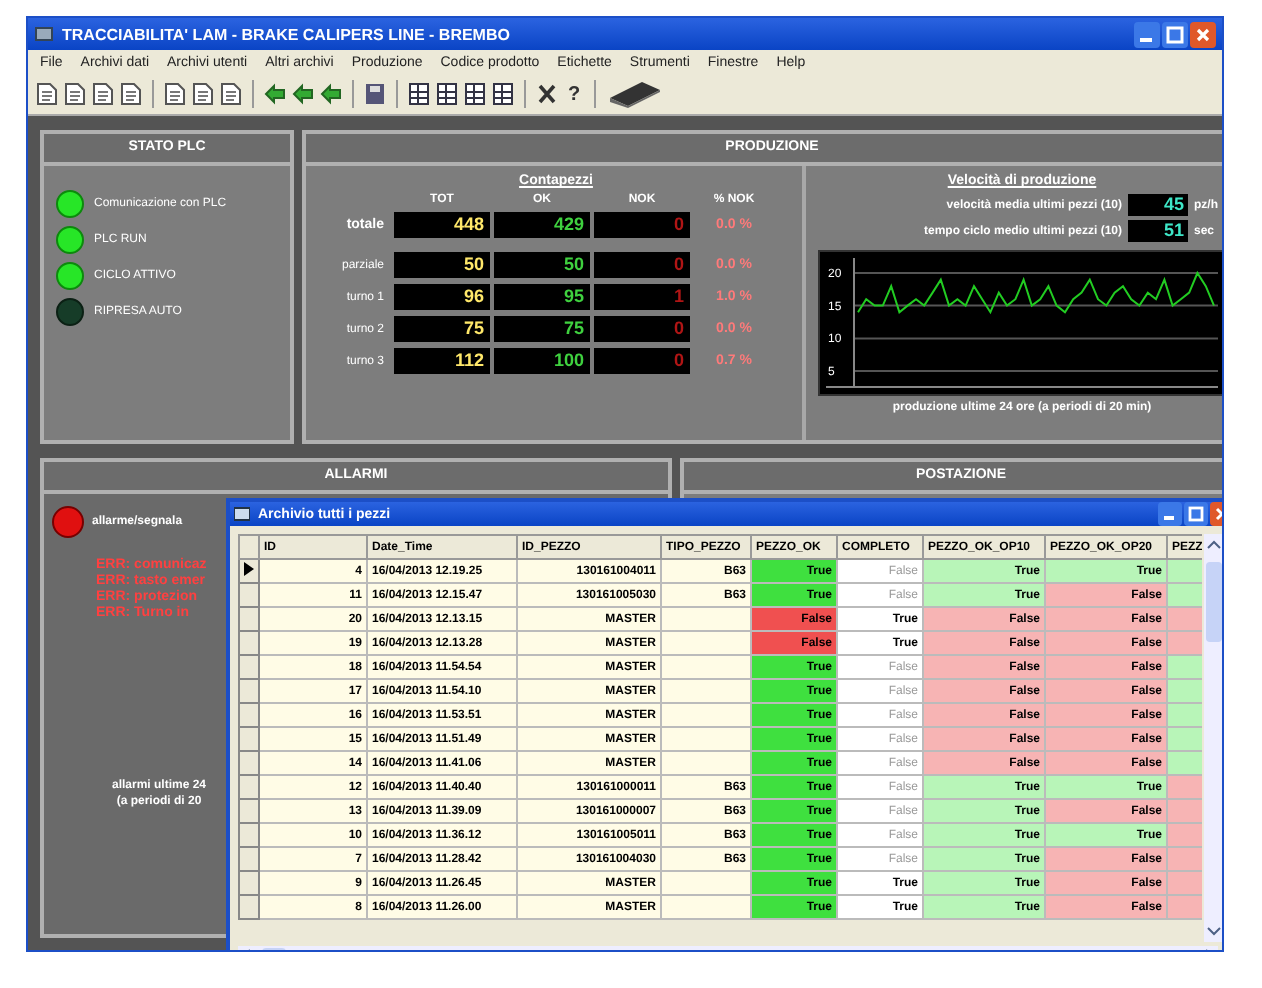  Describe the element at coordinates (542, 225) in the screenshot. I see `counter-value: 429` at that location.